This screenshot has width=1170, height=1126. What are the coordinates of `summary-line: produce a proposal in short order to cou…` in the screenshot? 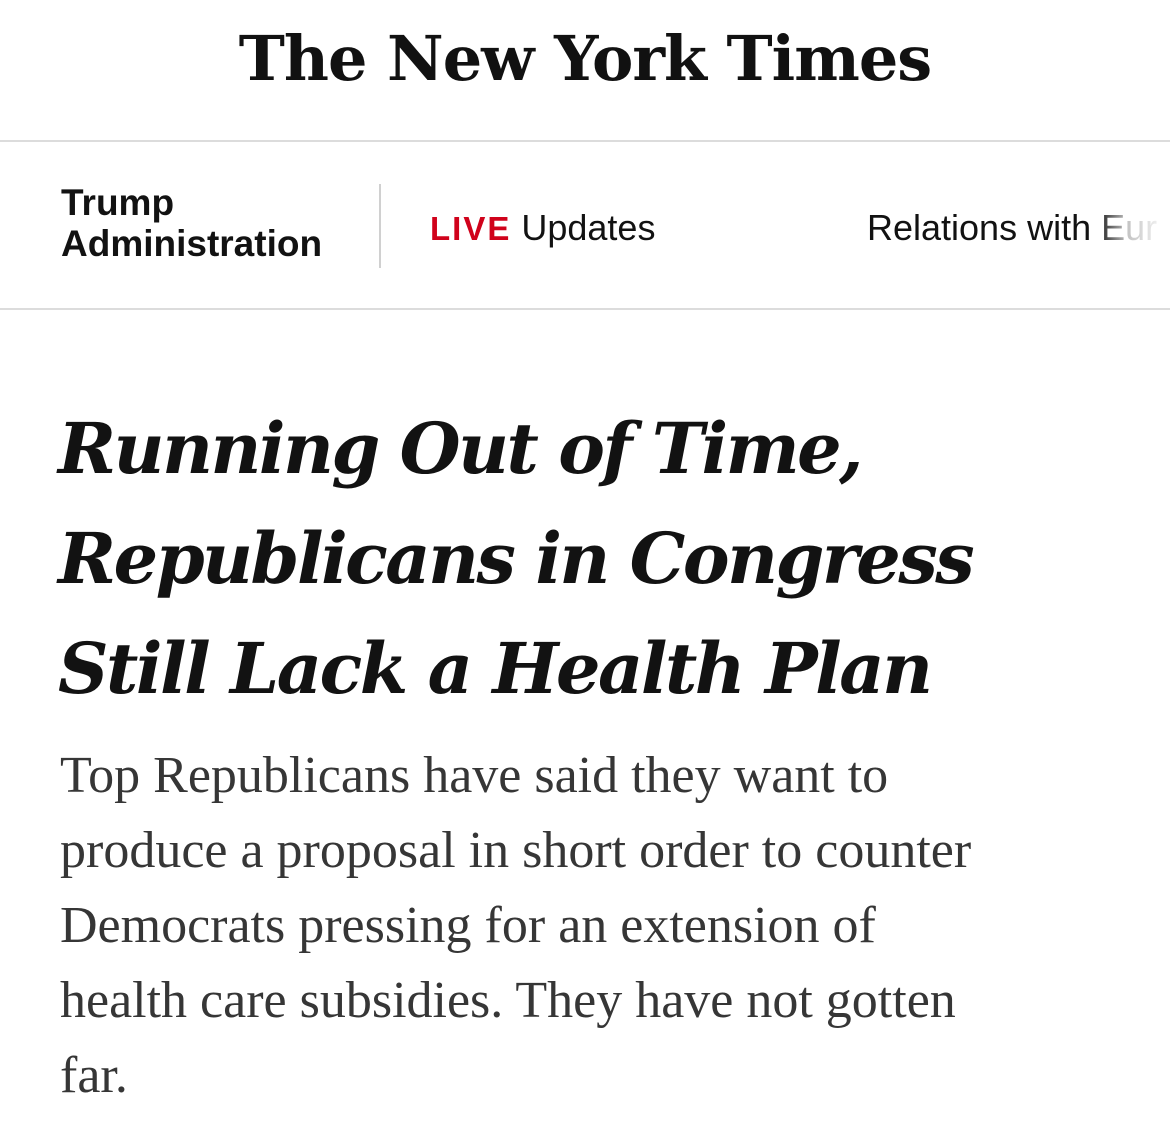 It's located at (516, 850).